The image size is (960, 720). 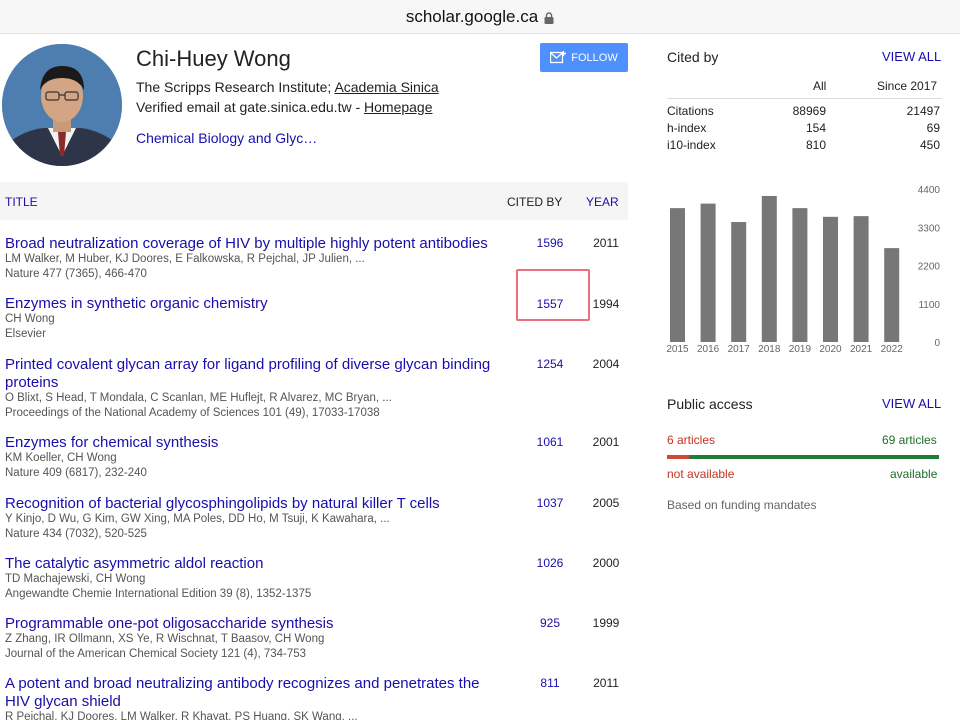 I want to click on cited-by-title: Cited by, so click(x=693, y=57).